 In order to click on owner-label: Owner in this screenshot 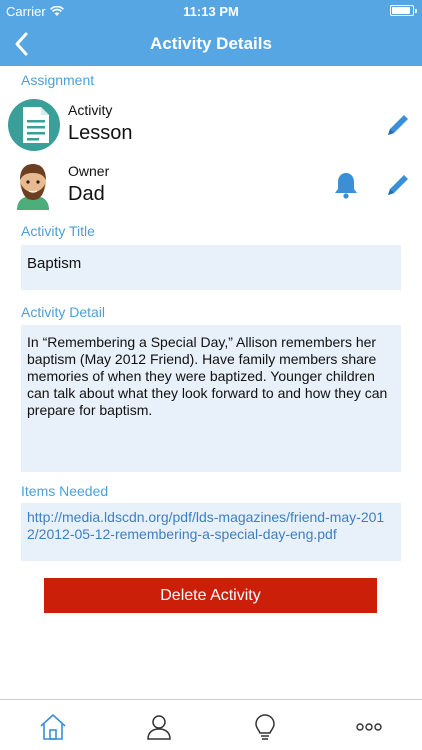, I will do `click(89, 171)`.